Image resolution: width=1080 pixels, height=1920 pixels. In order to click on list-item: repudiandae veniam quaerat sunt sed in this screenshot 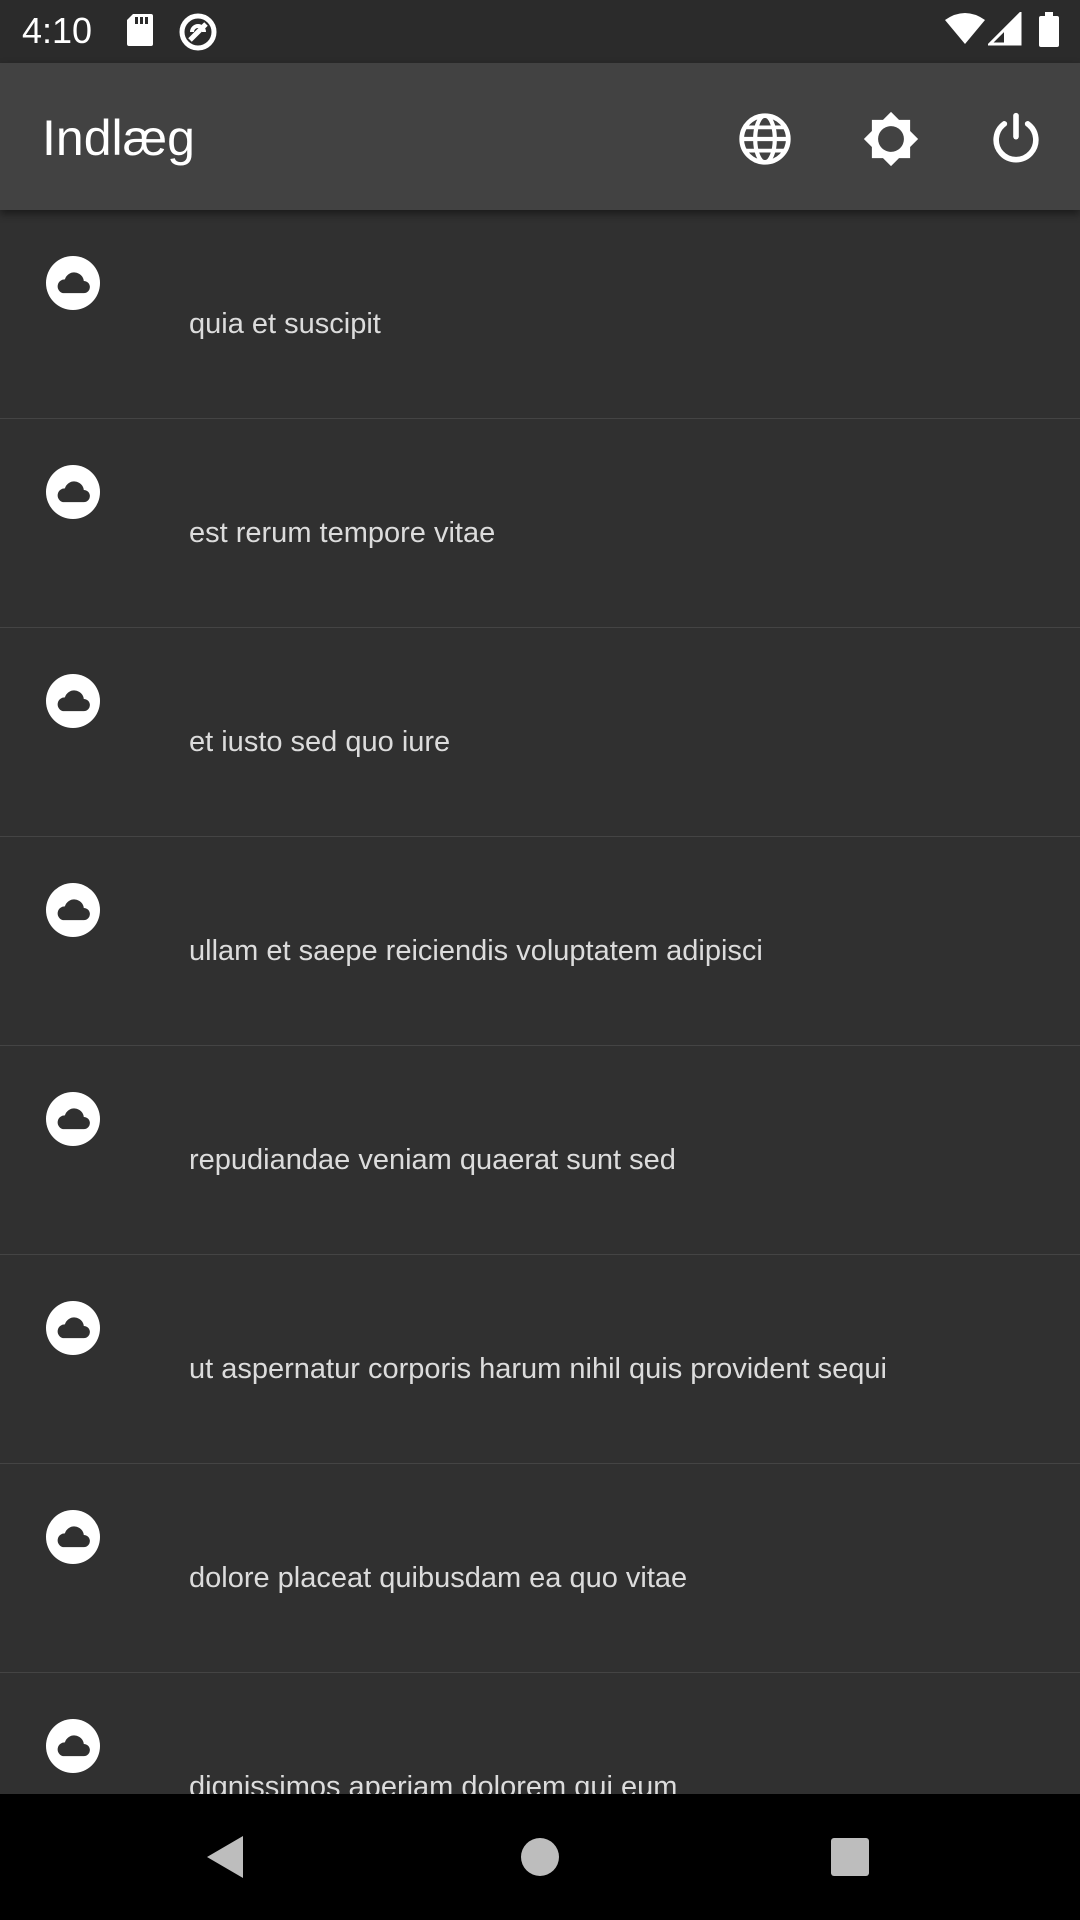, I will do `click(540, 1150)`.